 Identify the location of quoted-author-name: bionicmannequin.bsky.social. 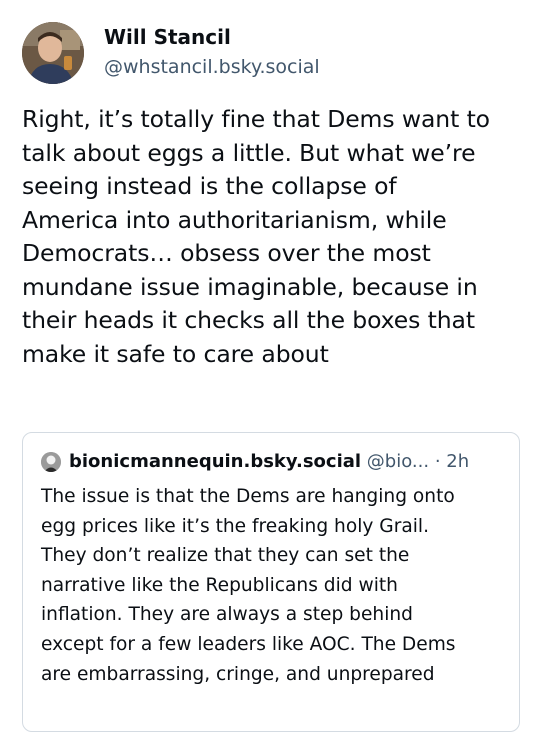
(215, 461).